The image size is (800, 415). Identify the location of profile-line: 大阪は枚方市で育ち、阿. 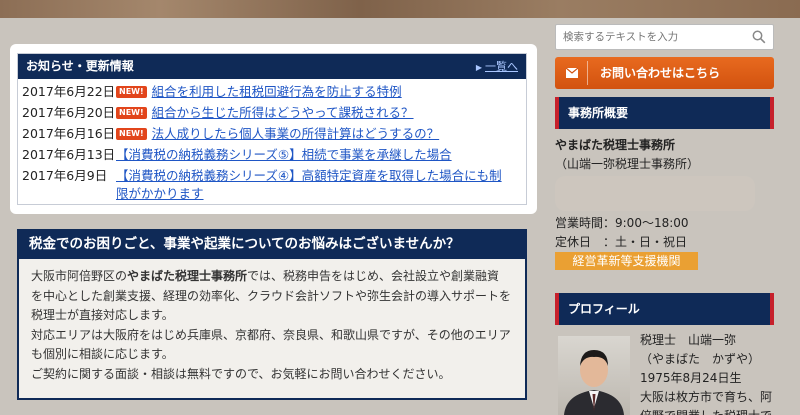
(706, 397).